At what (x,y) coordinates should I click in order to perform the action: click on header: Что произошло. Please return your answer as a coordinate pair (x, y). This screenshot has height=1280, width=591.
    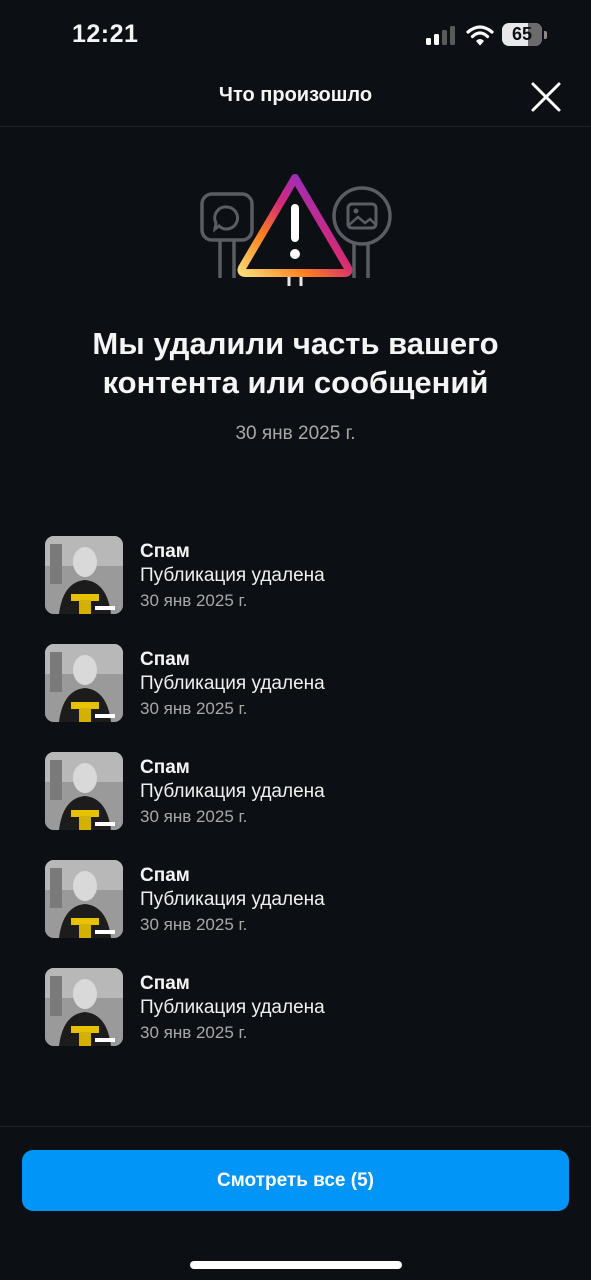
    Looking at the image, I should click on (295, 98).